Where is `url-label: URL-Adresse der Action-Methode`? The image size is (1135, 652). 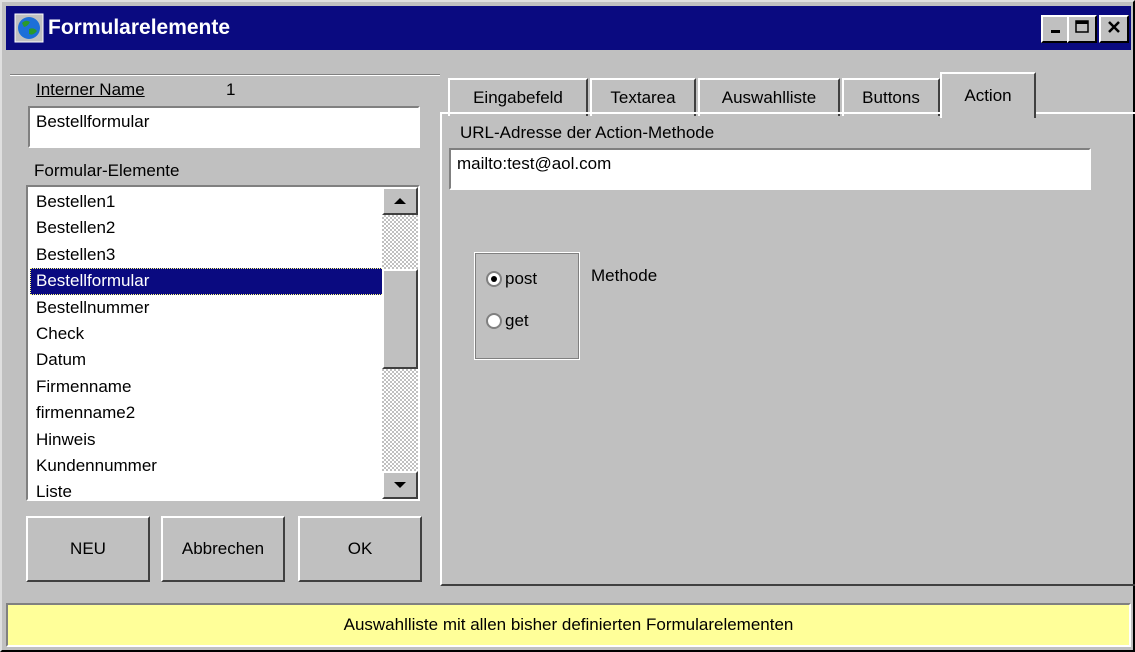
url-label: URL-Adresse der Action-Methode is located at coordinates (587, 132).